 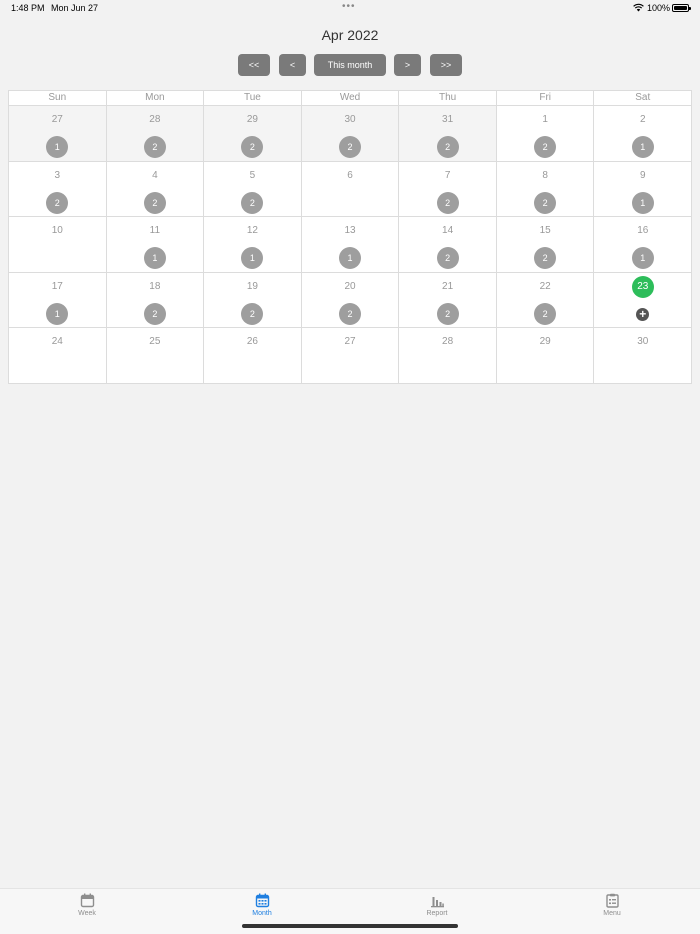 I want to click on day-cell: 32, so click(x=58, y=189).